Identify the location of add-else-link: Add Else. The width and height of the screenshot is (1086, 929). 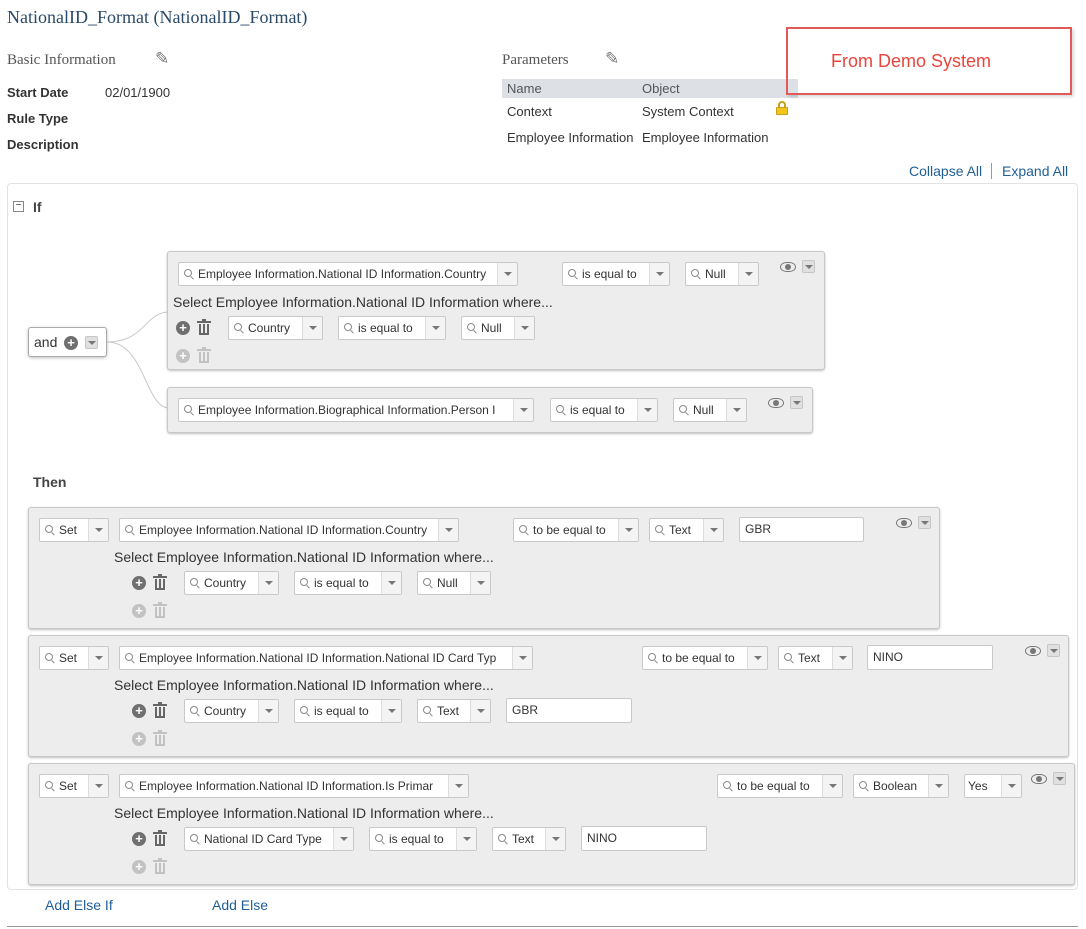
(240, 905).